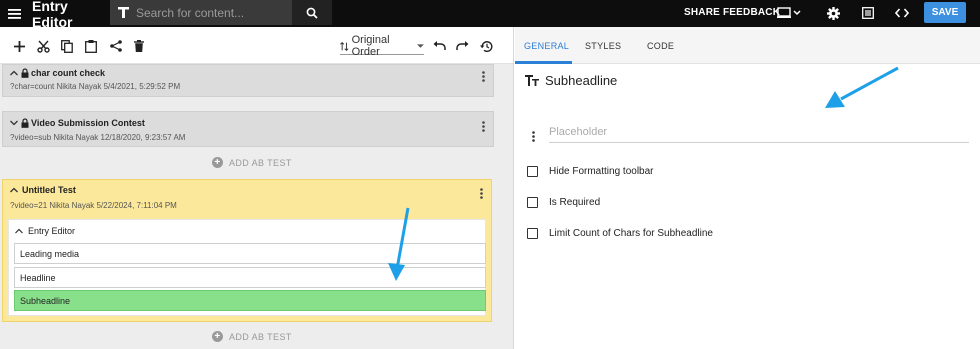 The width and height of the screenshot is (980, 349). Describe the element at coordinates (601, 171) in the screenshot. I see `checkbox-label: Hide Formatting toolbar` at that location.